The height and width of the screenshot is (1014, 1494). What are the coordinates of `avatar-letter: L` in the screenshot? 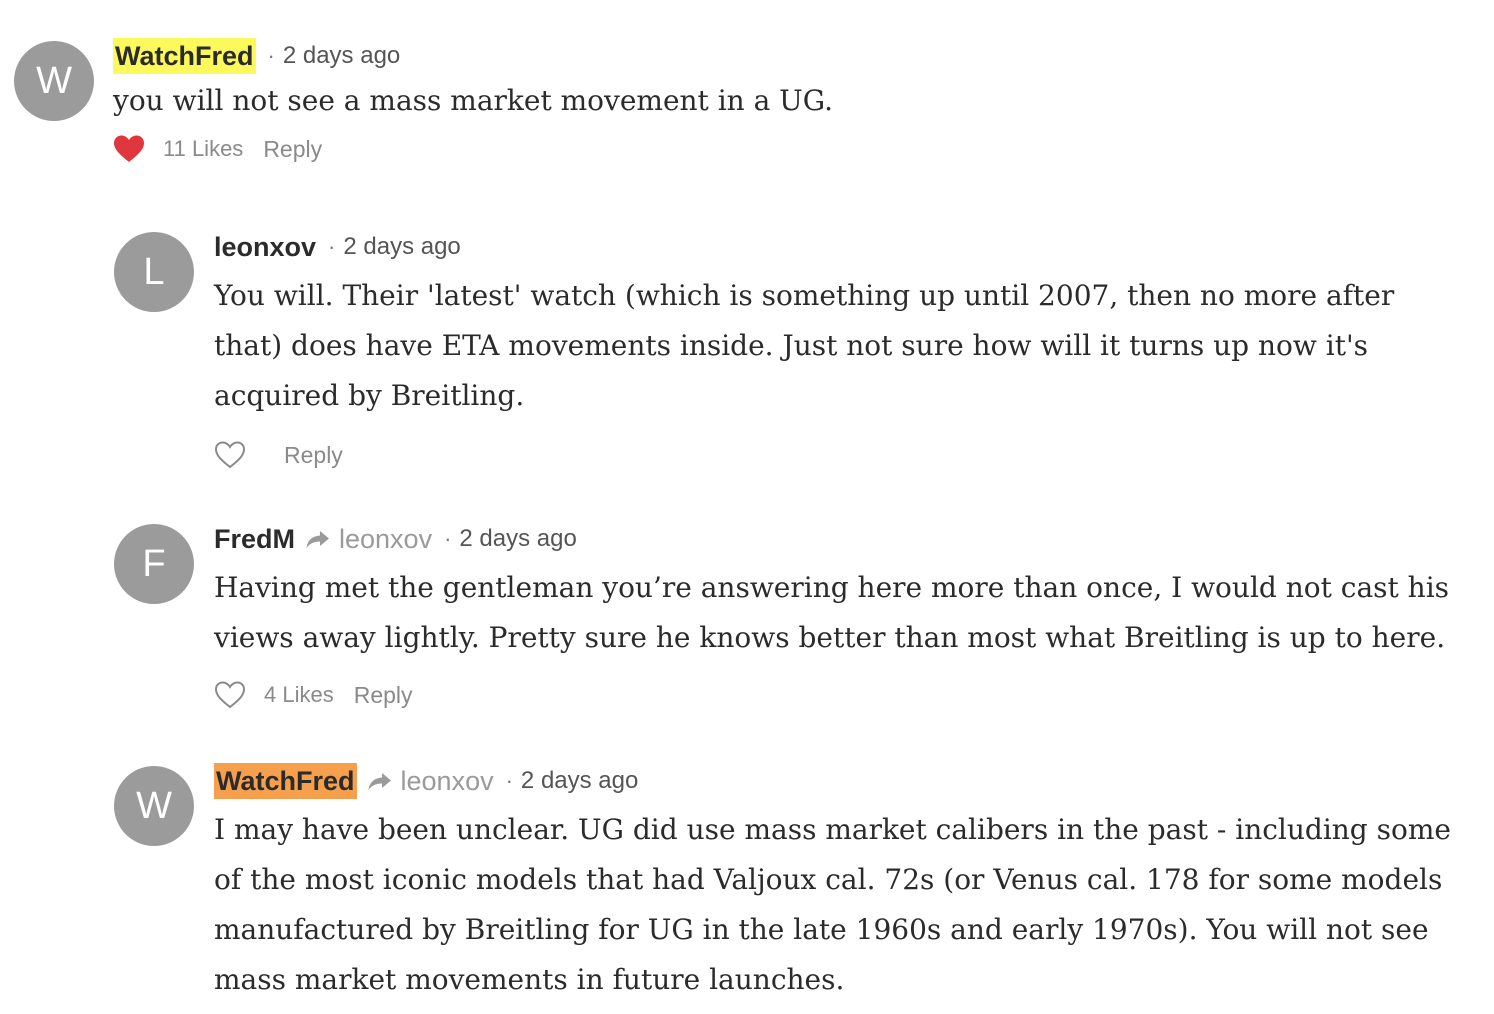 It's located at (154, 271).